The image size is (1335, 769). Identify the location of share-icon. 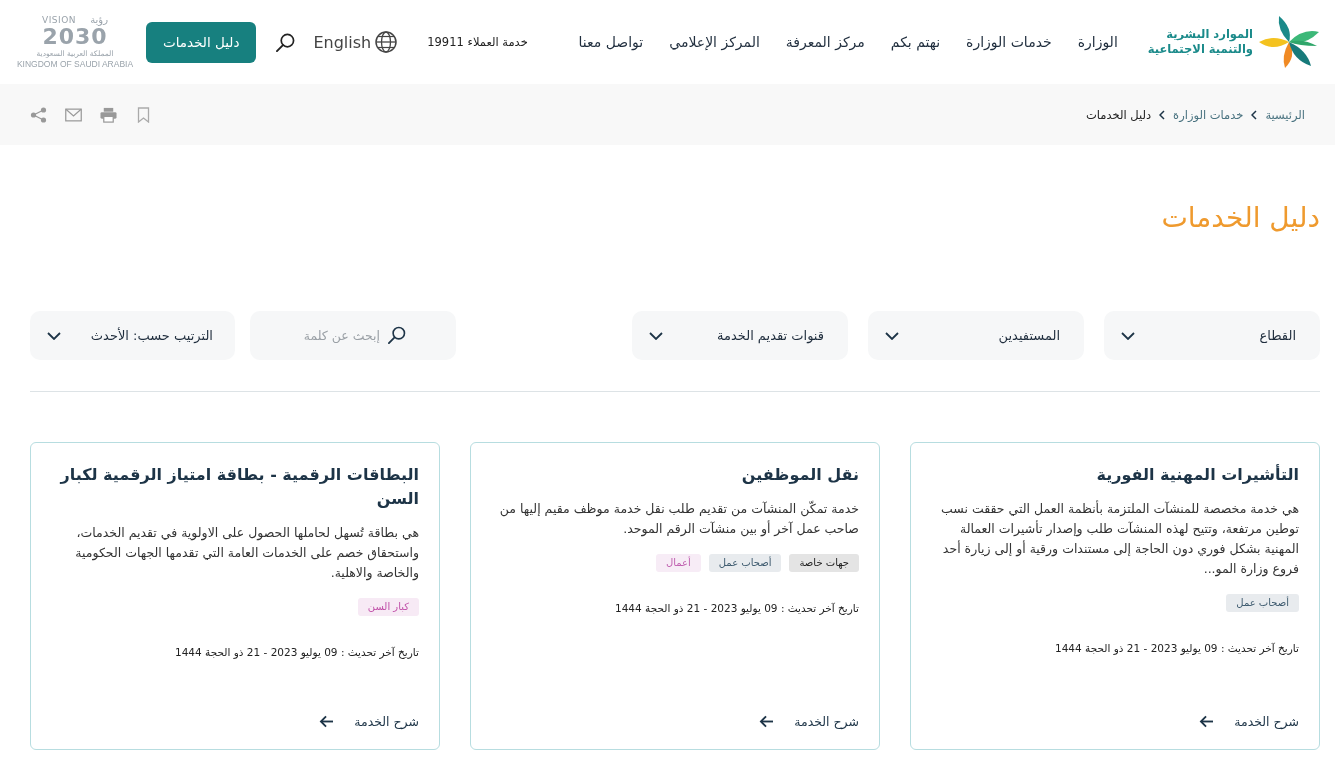
(38, 114).